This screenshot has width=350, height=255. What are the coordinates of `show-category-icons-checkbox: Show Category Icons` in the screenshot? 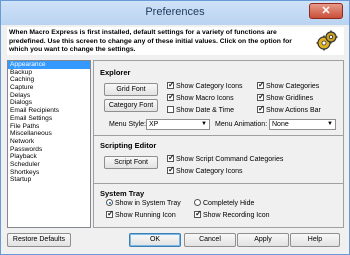 It's located at (205, 86).